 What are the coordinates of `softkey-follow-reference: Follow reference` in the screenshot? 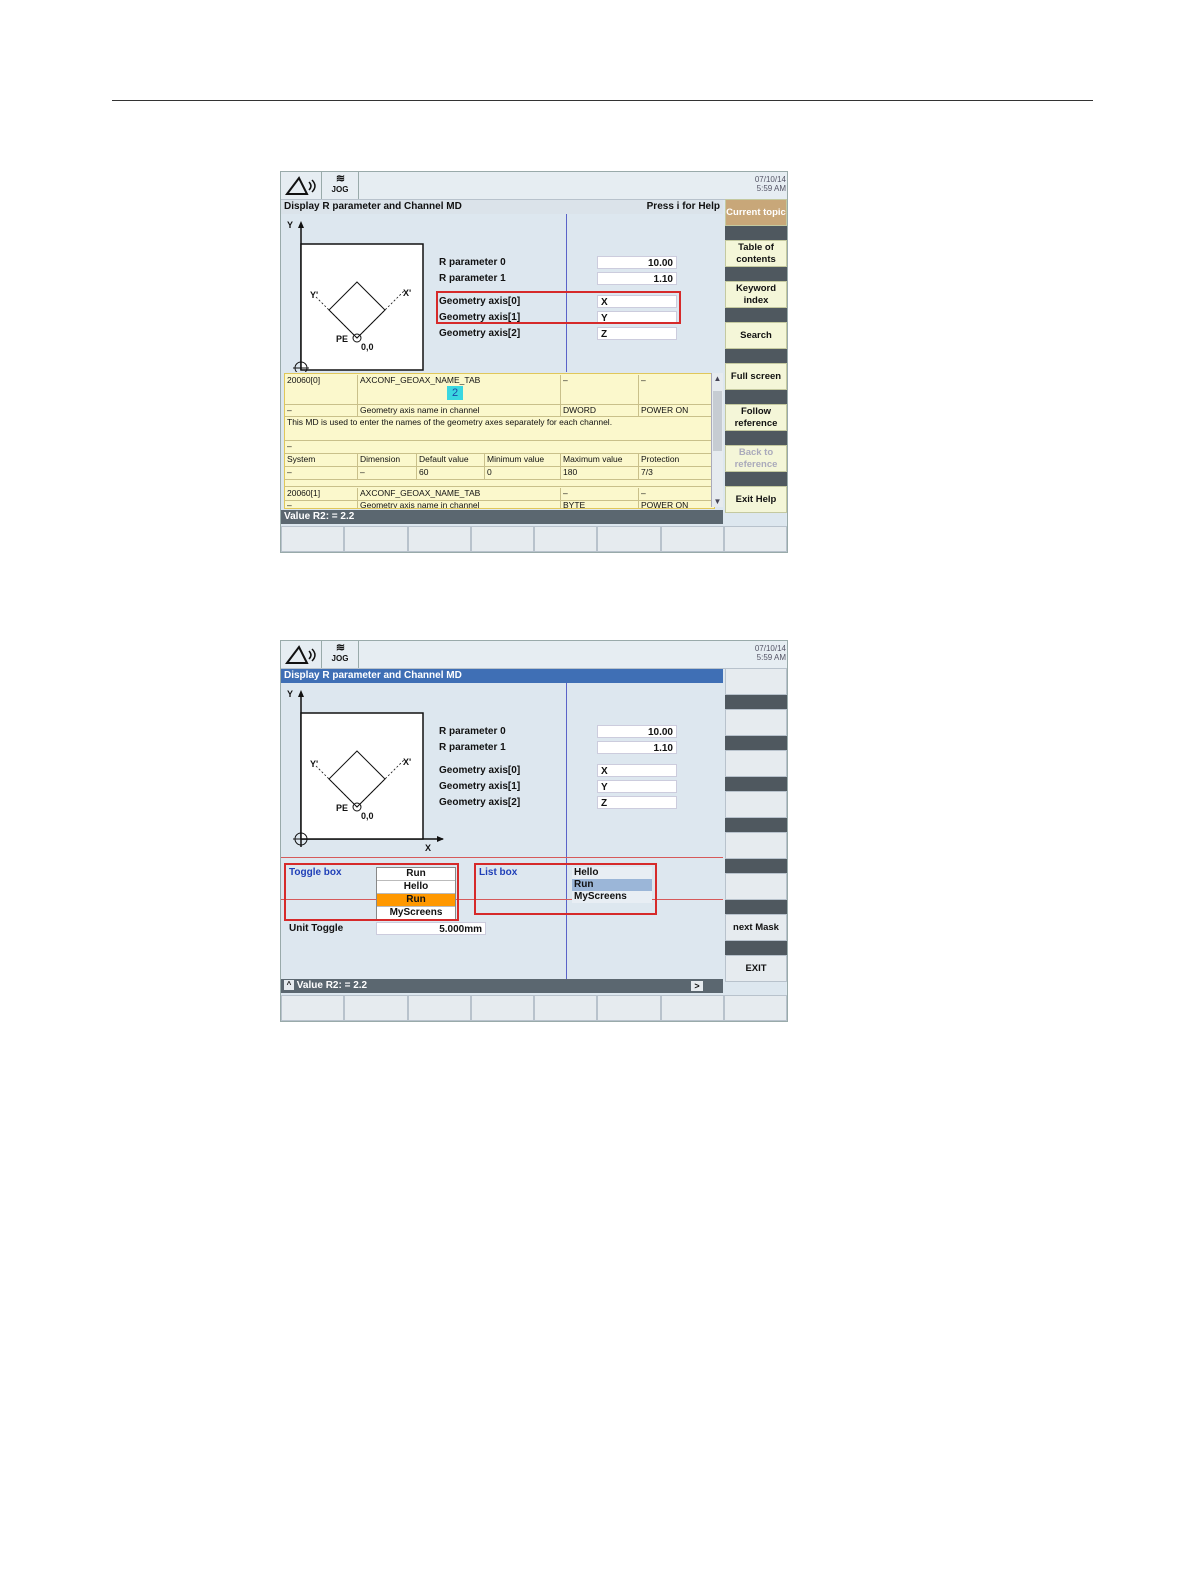 It's located at (756, 417).